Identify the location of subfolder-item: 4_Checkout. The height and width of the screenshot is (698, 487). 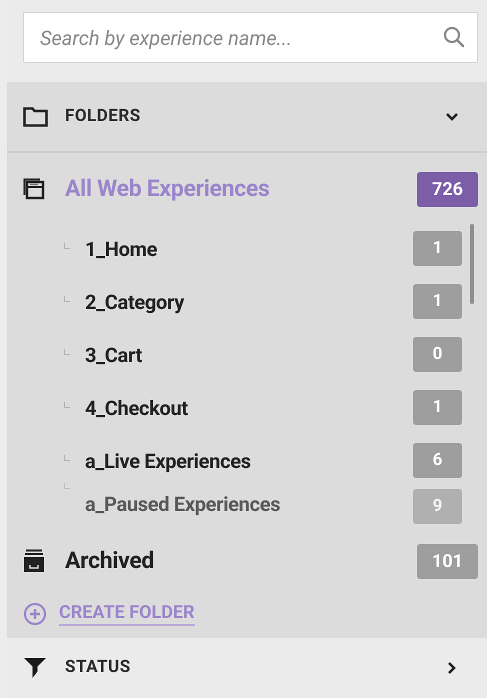
(249, 407).